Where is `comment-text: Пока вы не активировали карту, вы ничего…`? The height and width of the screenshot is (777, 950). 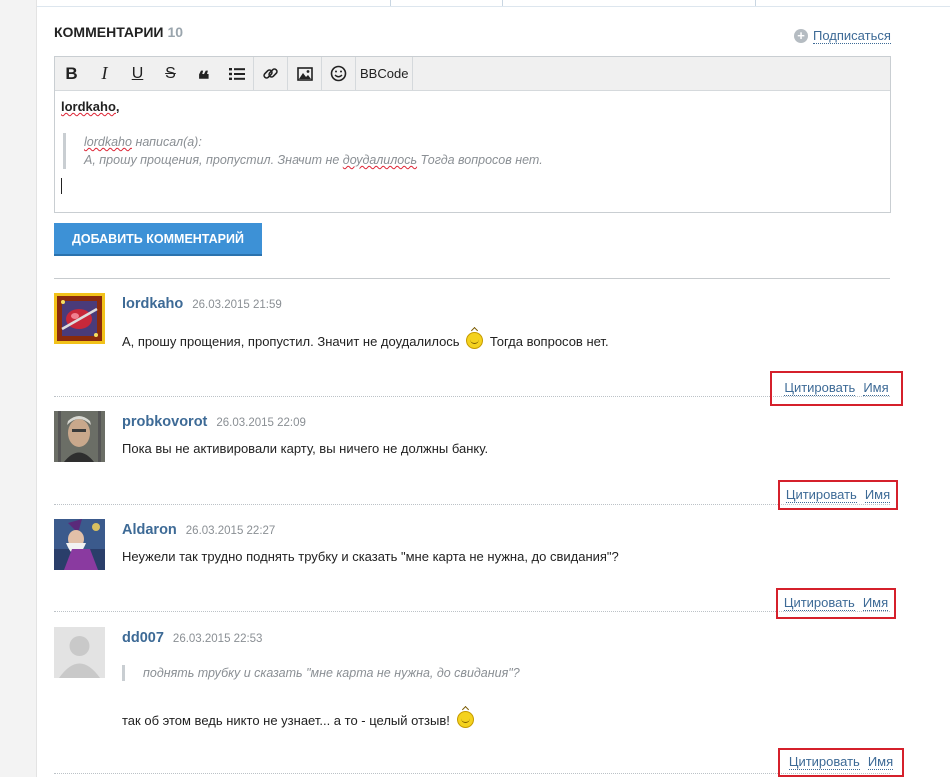 comment-text: Пока вы не активировали карту, вы ничего… is located at coordinates (305, 448).